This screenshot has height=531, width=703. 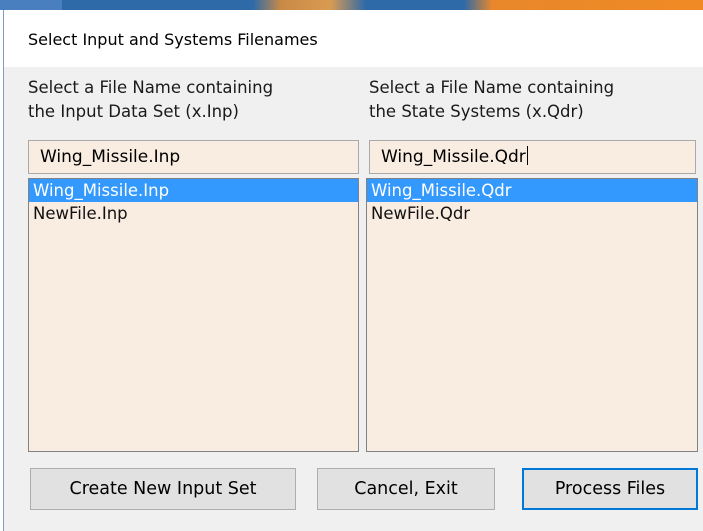 What do you see at coordinates (173, 39) in the screenshot?
I see `dialog-title: Select Input and Systems Filenames` at bounding box center [173, 39].